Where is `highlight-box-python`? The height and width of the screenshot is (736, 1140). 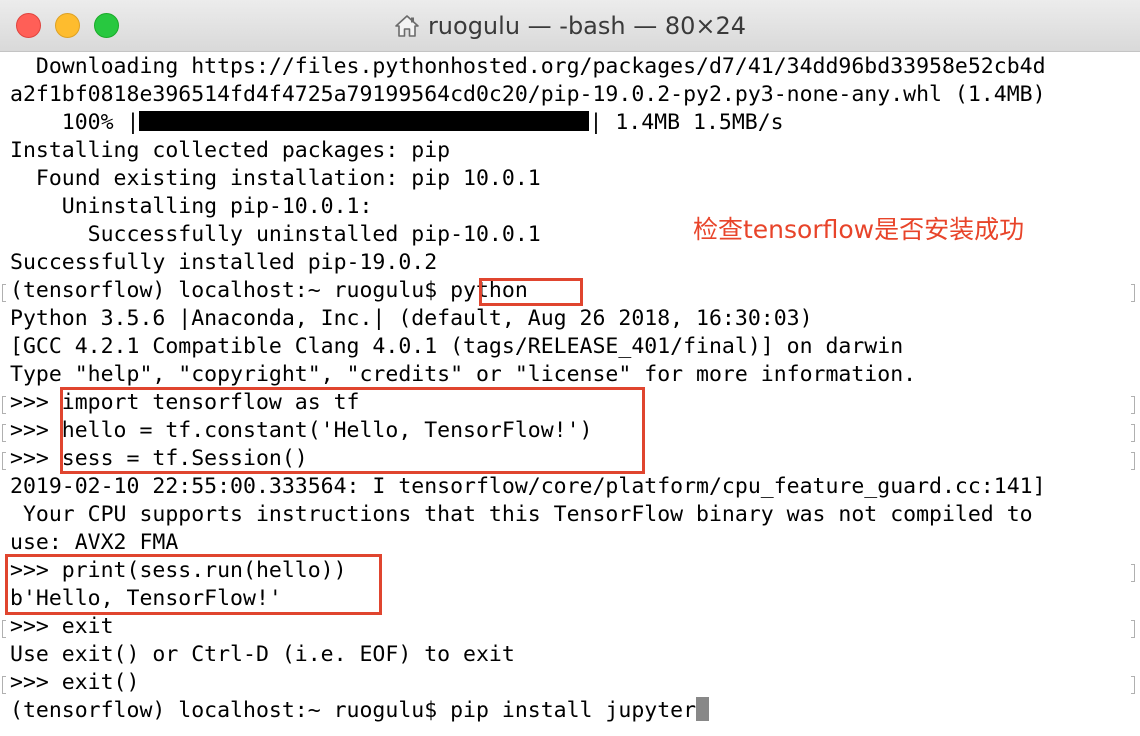 highlight-box-python is located at coordinates (531, 292).